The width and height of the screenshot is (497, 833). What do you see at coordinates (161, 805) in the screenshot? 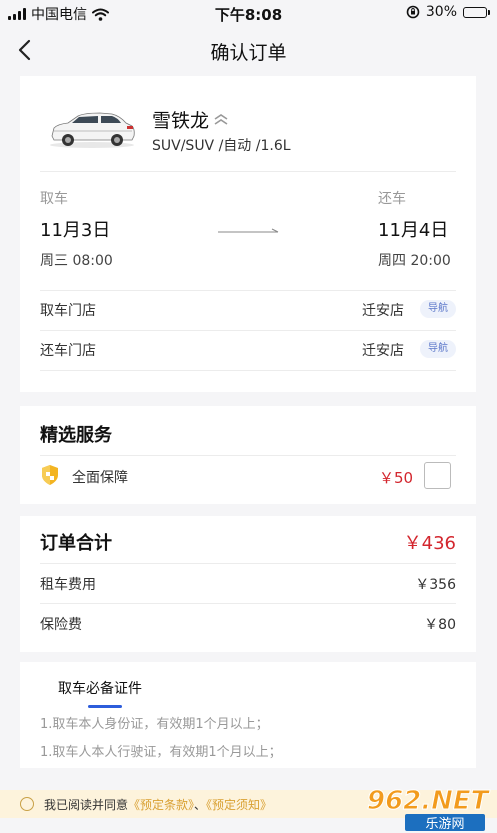
I see `booking-terms-link: 《预定条款》` at bounding box center [161, 805].